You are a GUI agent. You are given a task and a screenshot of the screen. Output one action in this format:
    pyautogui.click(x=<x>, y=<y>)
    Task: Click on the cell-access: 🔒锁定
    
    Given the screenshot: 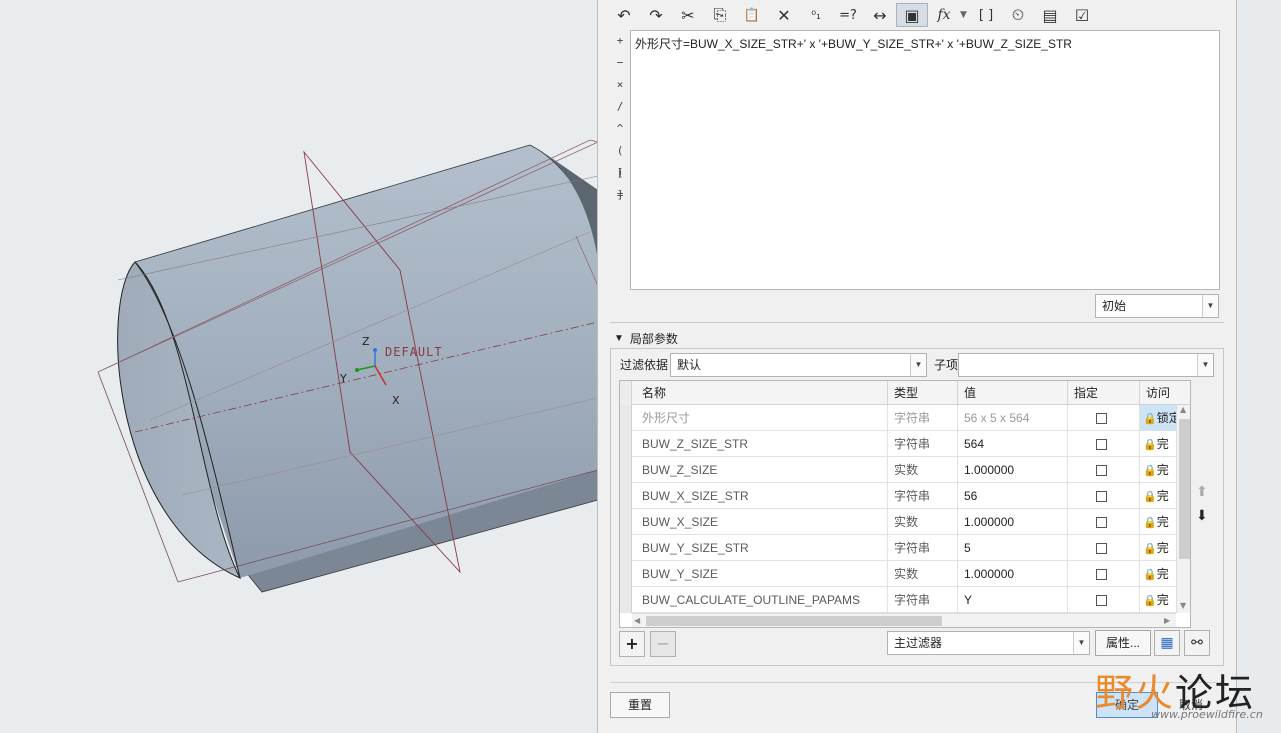 What is the action you would take?
    pyautogui.click(x=1158, y=418)
    